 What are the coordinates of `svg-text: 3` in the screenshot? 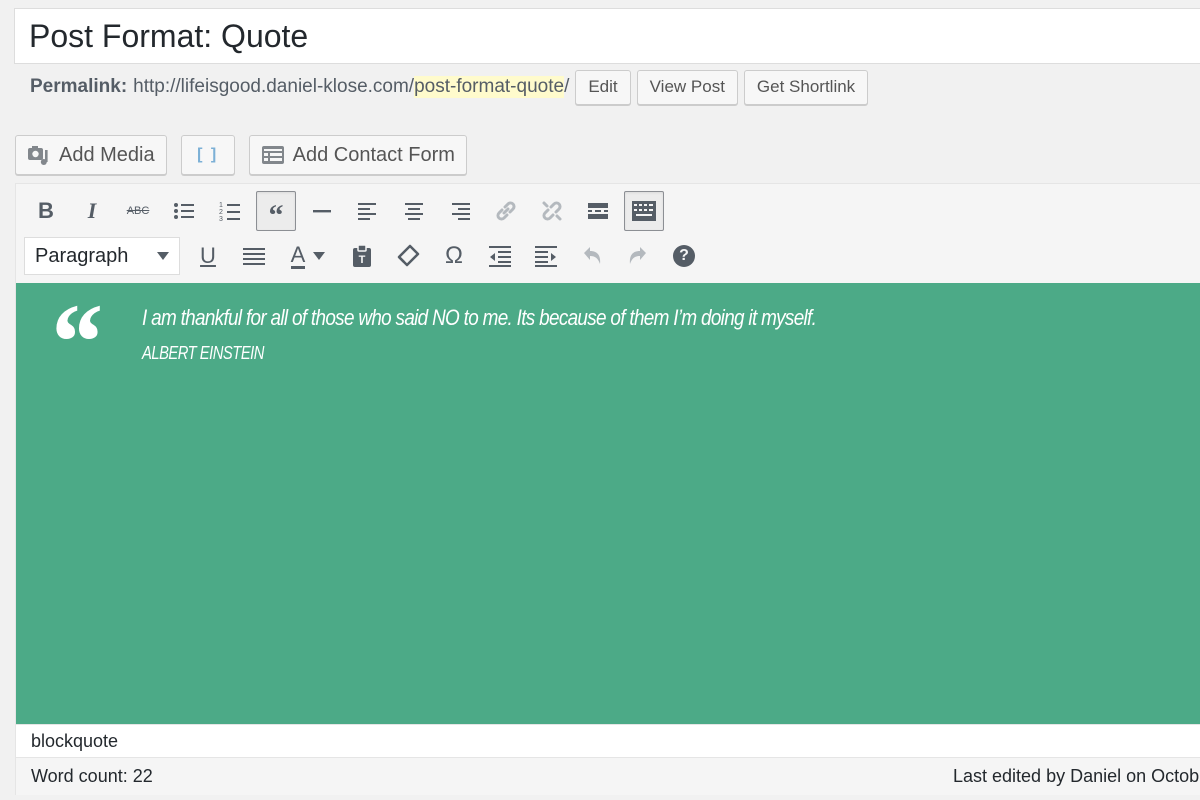 It's located at (221, 219).